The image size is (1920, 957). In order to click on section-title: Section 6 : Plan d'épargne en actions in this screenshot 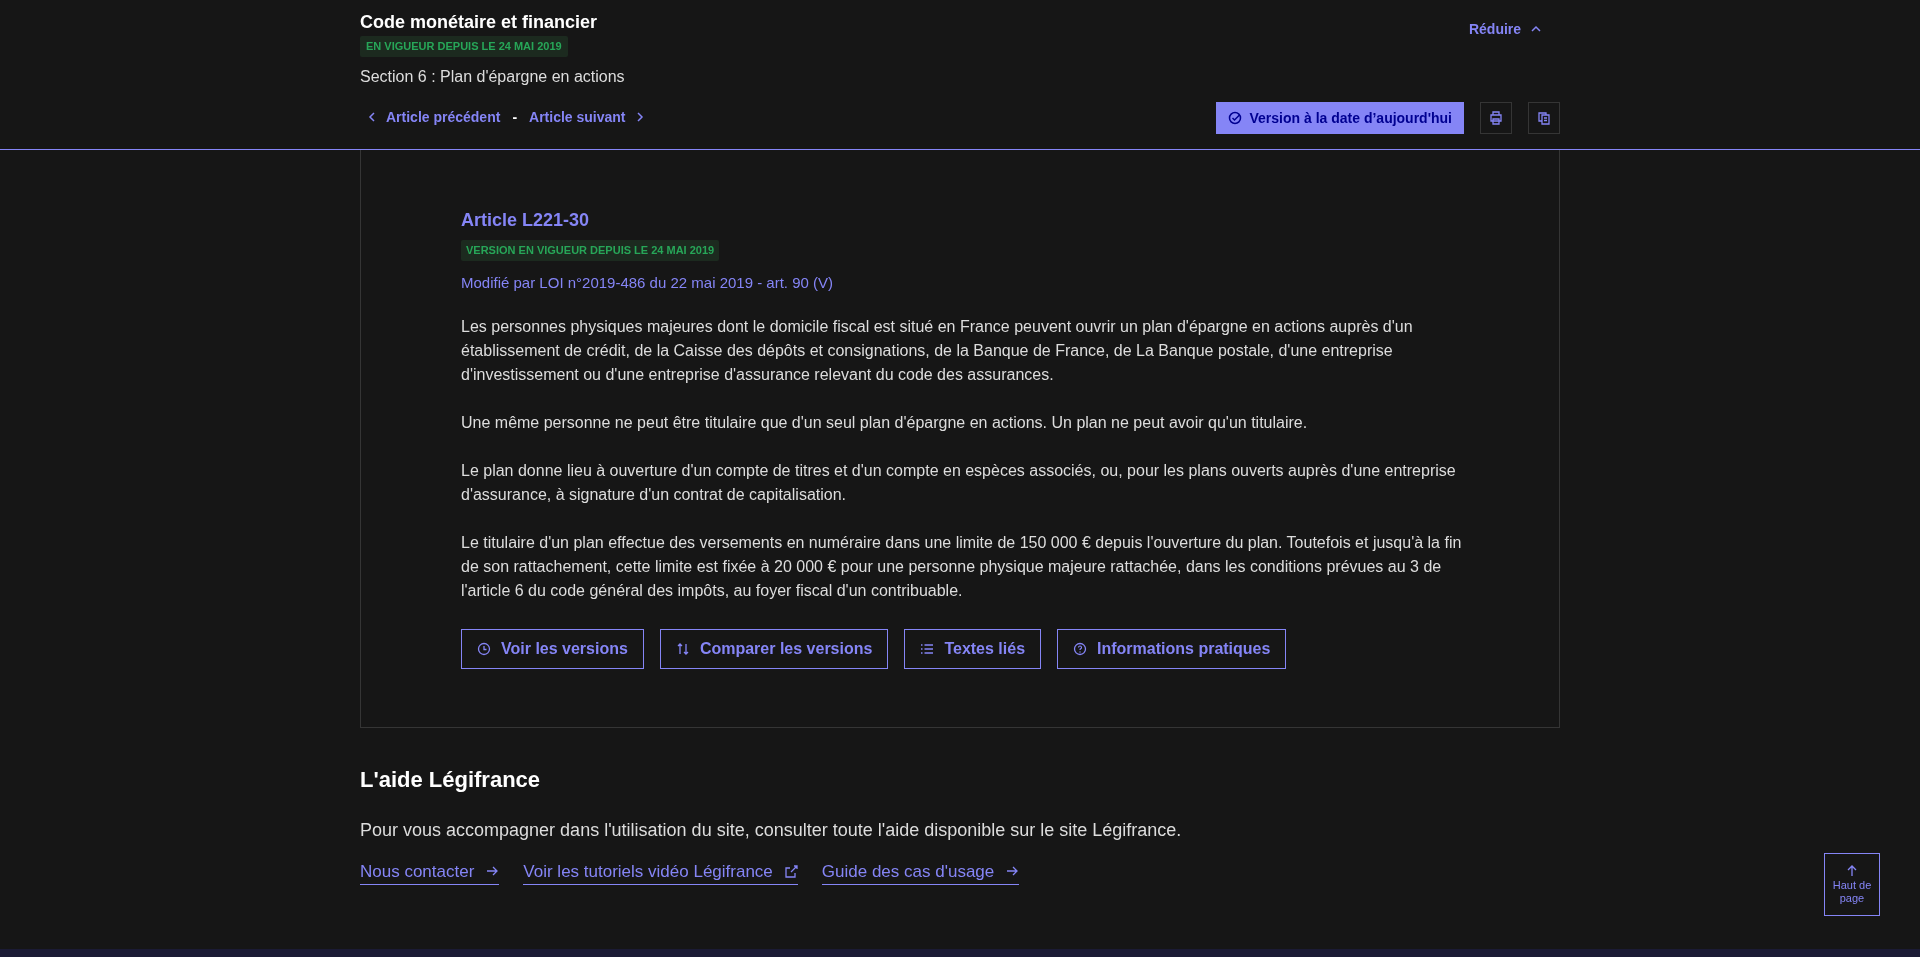, I will do `click(492, 76)`.